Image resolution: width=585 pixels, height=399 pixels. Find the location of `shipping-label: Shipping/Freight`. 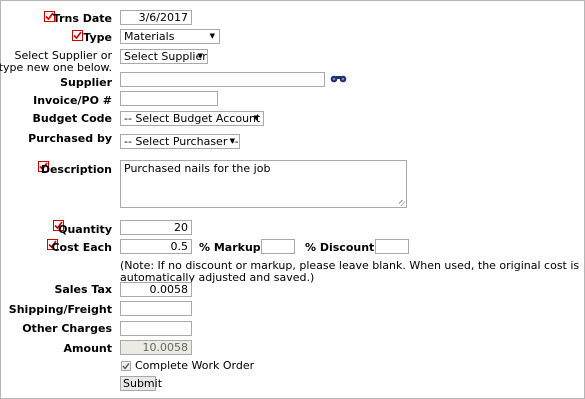

shipping-label: Shipping/Freight is located at coordinates (60, 309).